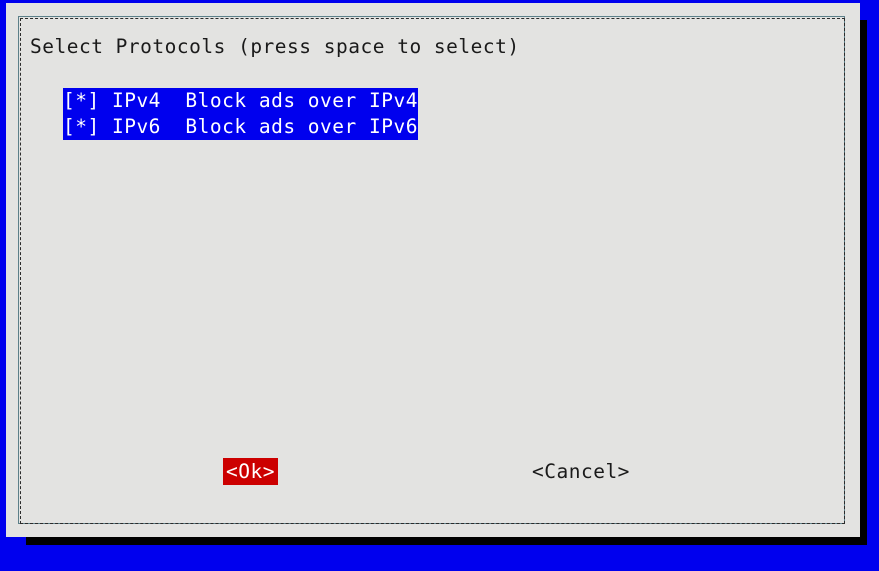  I want to click on screen-edge-right, so click(873, 285).